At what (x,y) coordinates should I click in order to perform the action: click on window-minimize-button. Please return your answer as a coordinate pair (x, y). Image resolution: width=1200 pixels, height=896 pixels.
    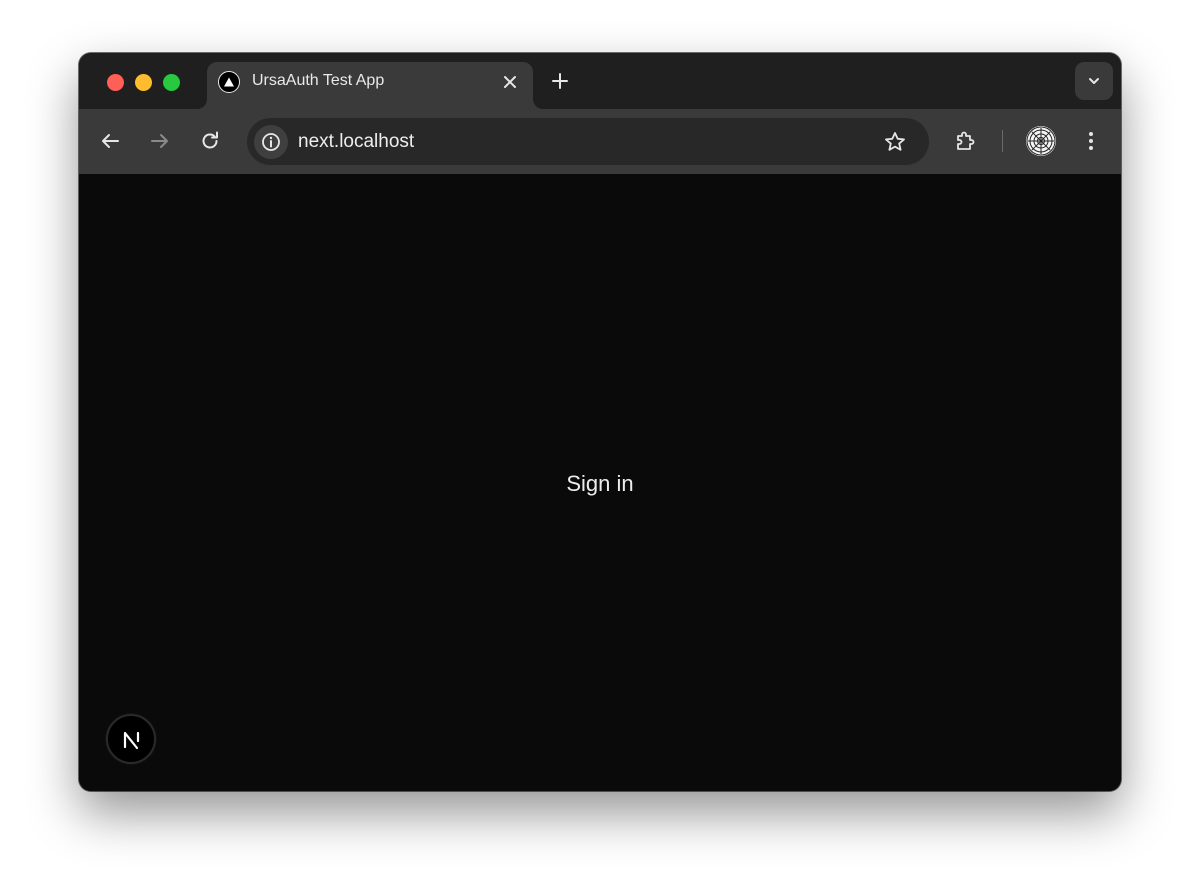
    Looking at the image, I should click on (143, 82).